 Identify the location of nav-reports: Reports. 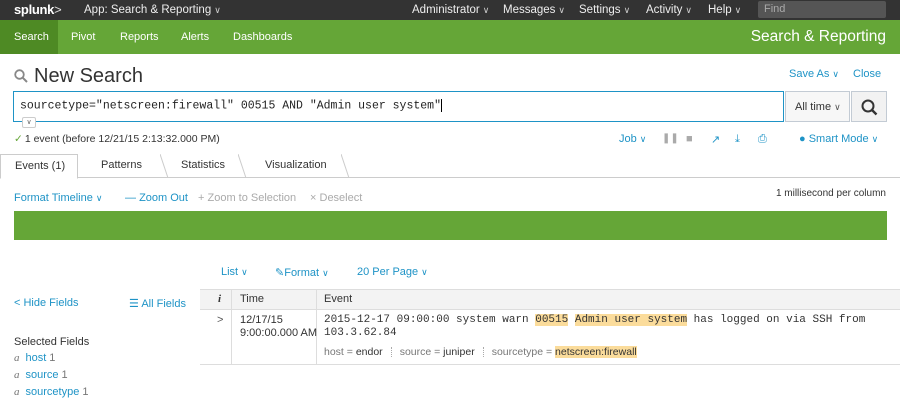
(139, 37).